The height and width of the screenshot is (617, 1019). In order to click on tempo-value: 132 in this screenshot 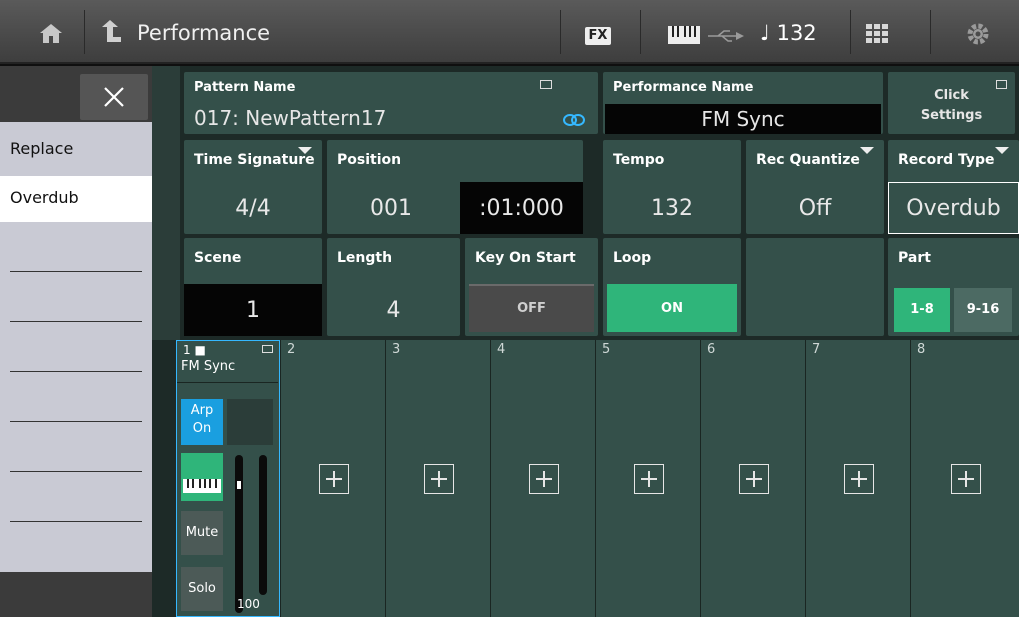, I will do `click(672, 208)`.